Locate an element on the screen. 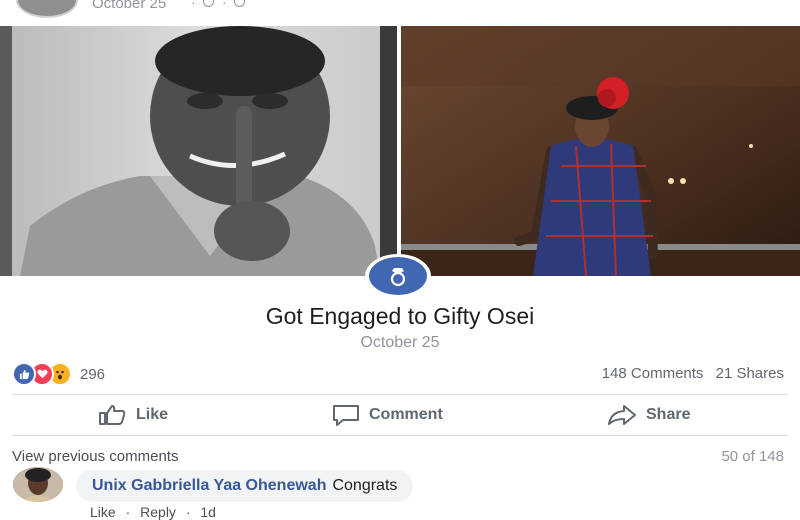  comment-bubble: Unix Gabbriella Yaa Ohenewah Congrats is located at coordinates (245, 486).